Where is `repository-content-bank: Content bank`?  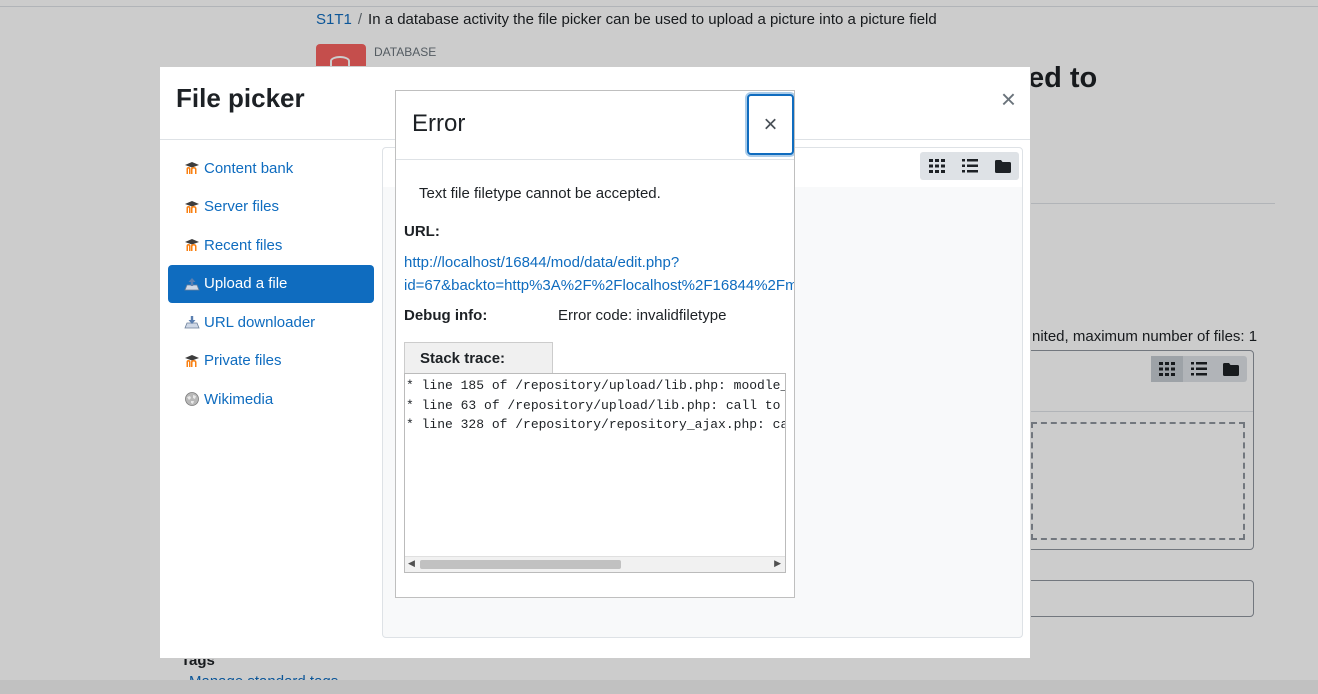 repository-content-bank: Content bank is located at coordinates (271, 168).